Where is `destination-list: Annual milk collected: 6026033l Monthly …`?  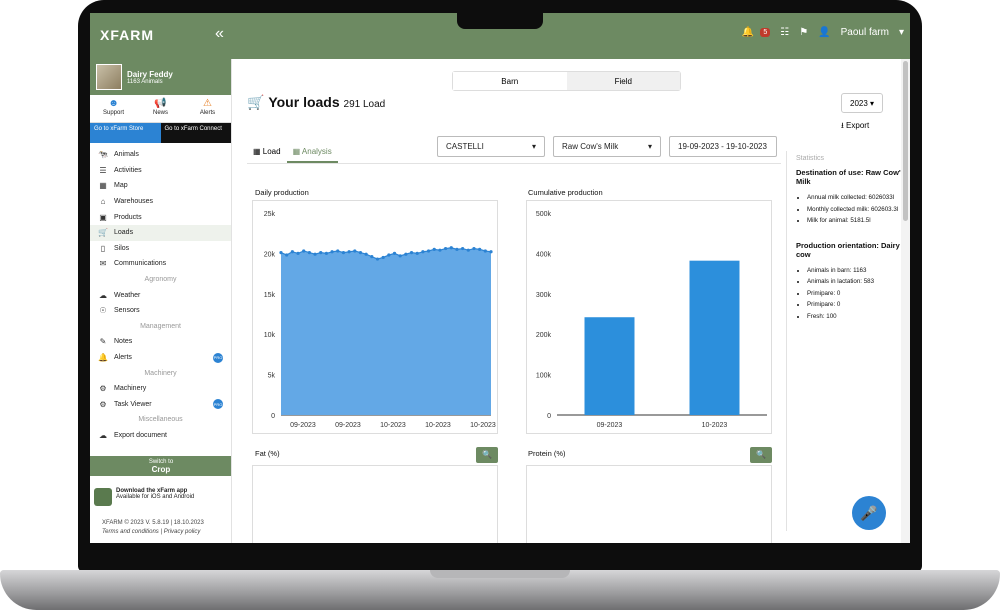 destination-list: Annual milk collected: 6026033l Monthly … is located at coordinates (853, 209).